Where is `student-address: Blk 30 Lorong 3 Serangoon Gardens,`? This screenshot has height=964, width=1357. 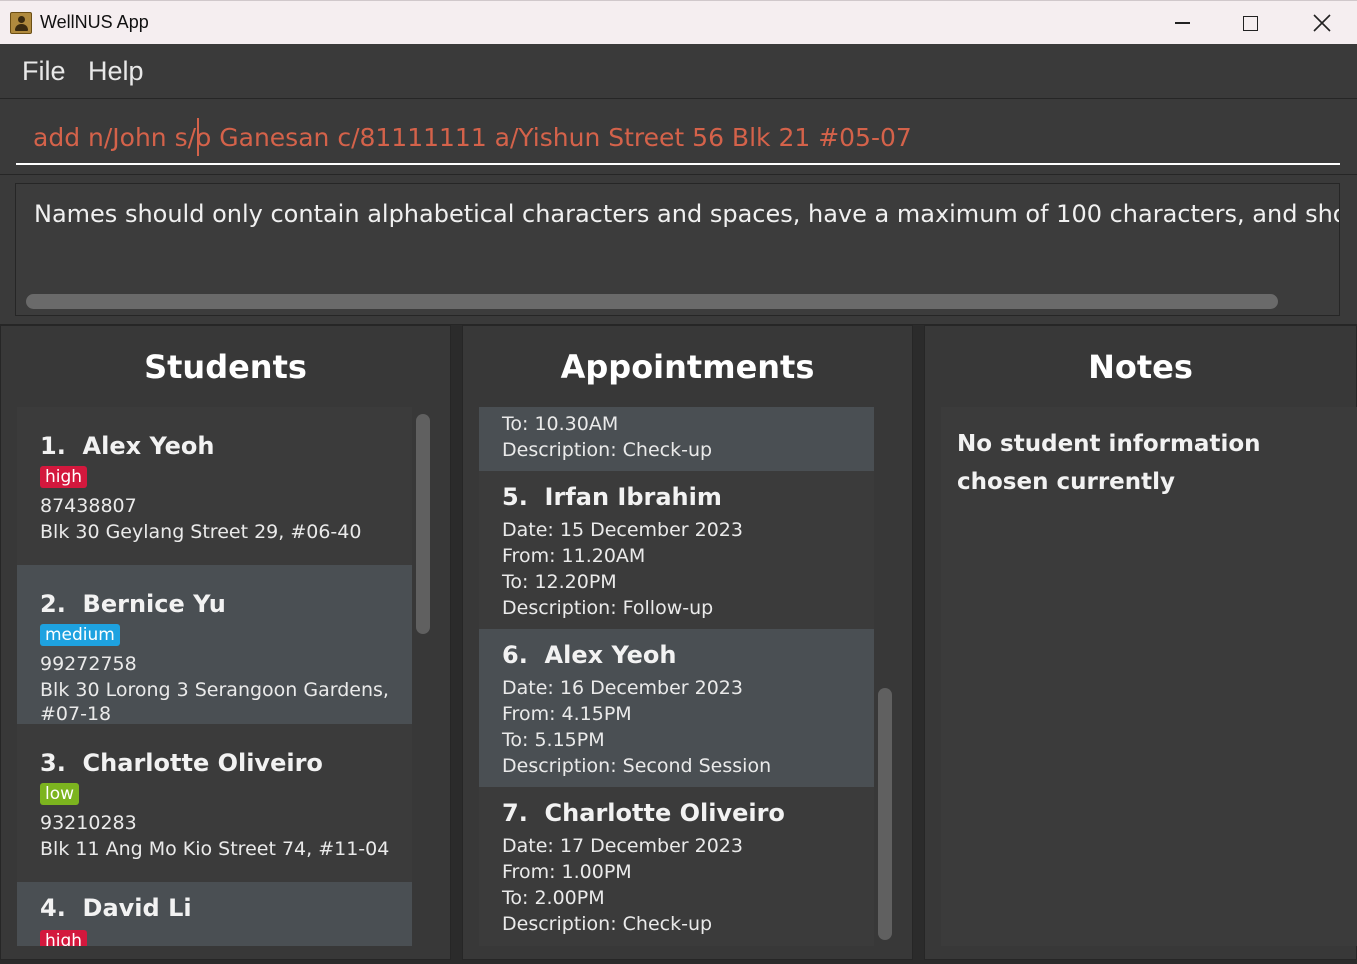
student-address: Blk 30 Lorong 3 Serangoon Gardens, is located at coordinates (214, 690).